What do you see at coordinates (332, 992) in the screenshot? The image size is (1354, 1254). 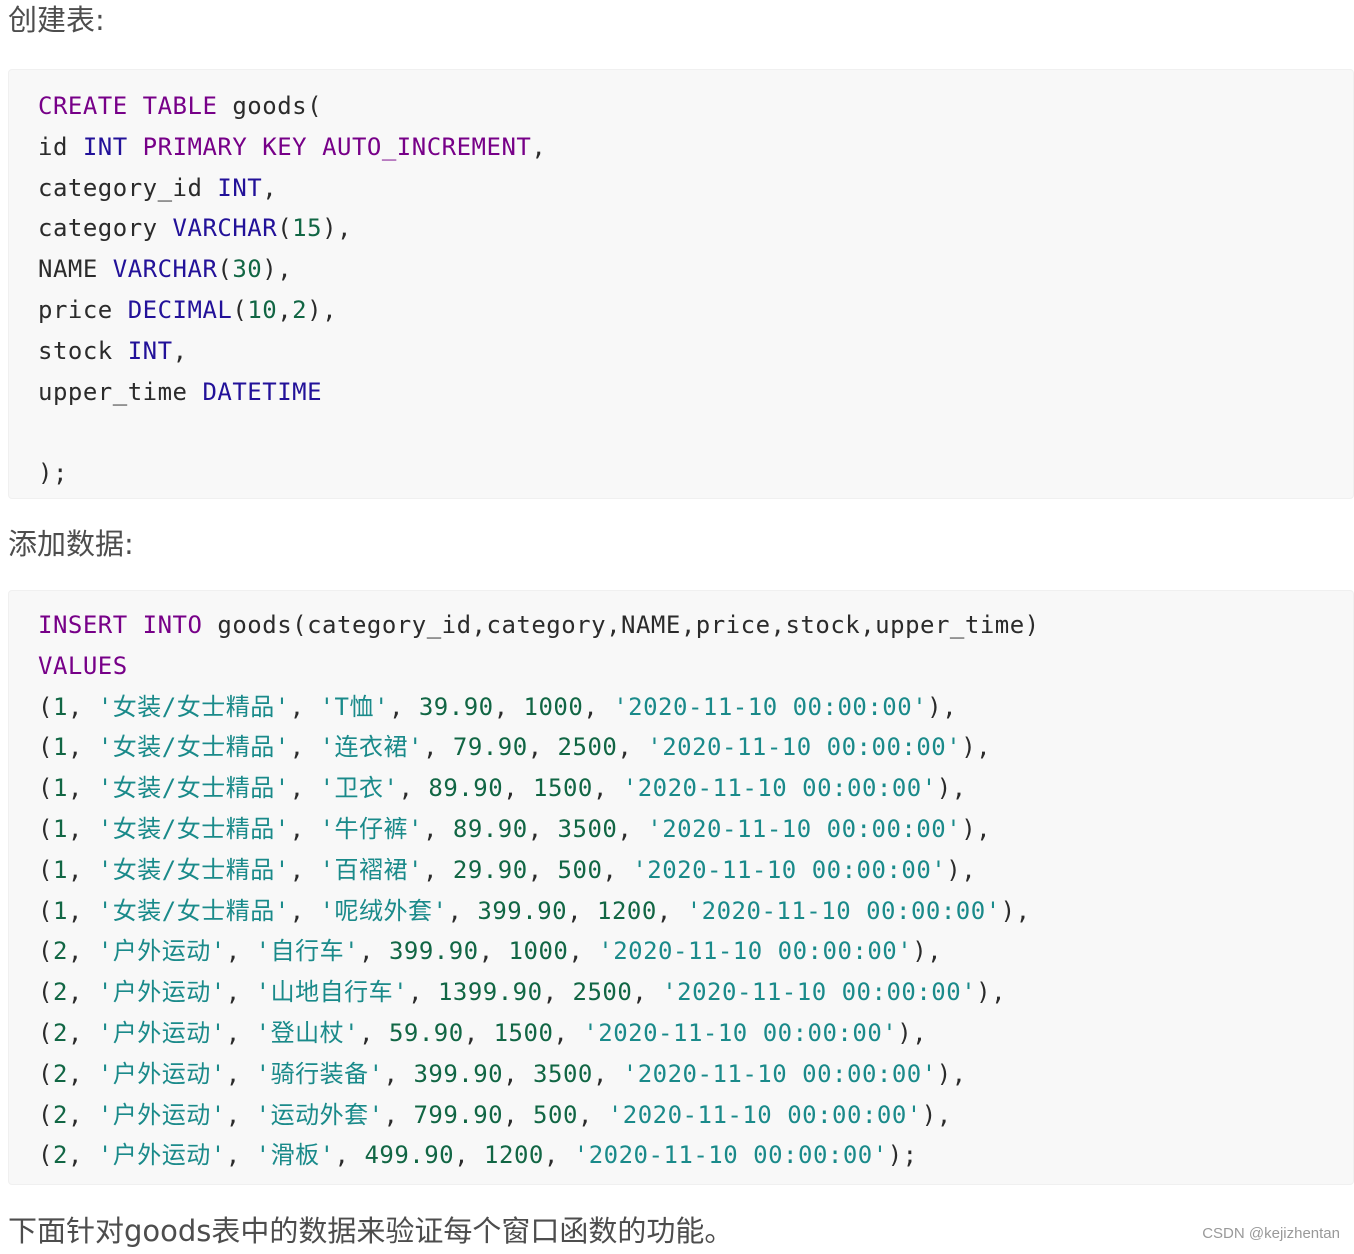 I see `code-token: '山地自行车'` at bounding box center [332, 992].